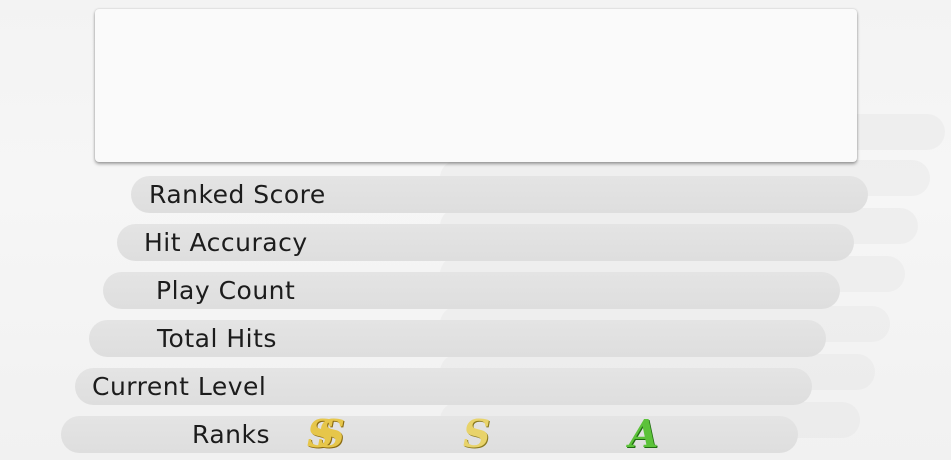  What do you see at coordinates (226, 290) in the screenshot?
I see `play-count-label: Play Count` at bounding box center [226, 290].